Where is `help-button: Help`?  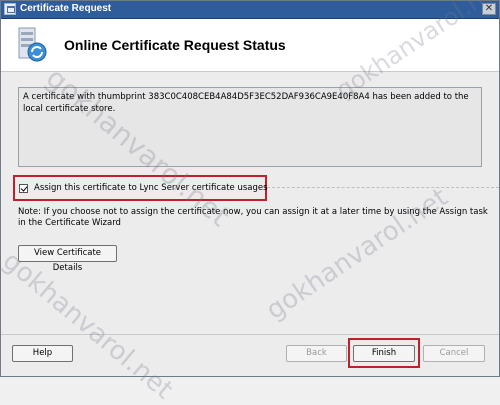 help-button: Help is located at coordinates (42, 353).